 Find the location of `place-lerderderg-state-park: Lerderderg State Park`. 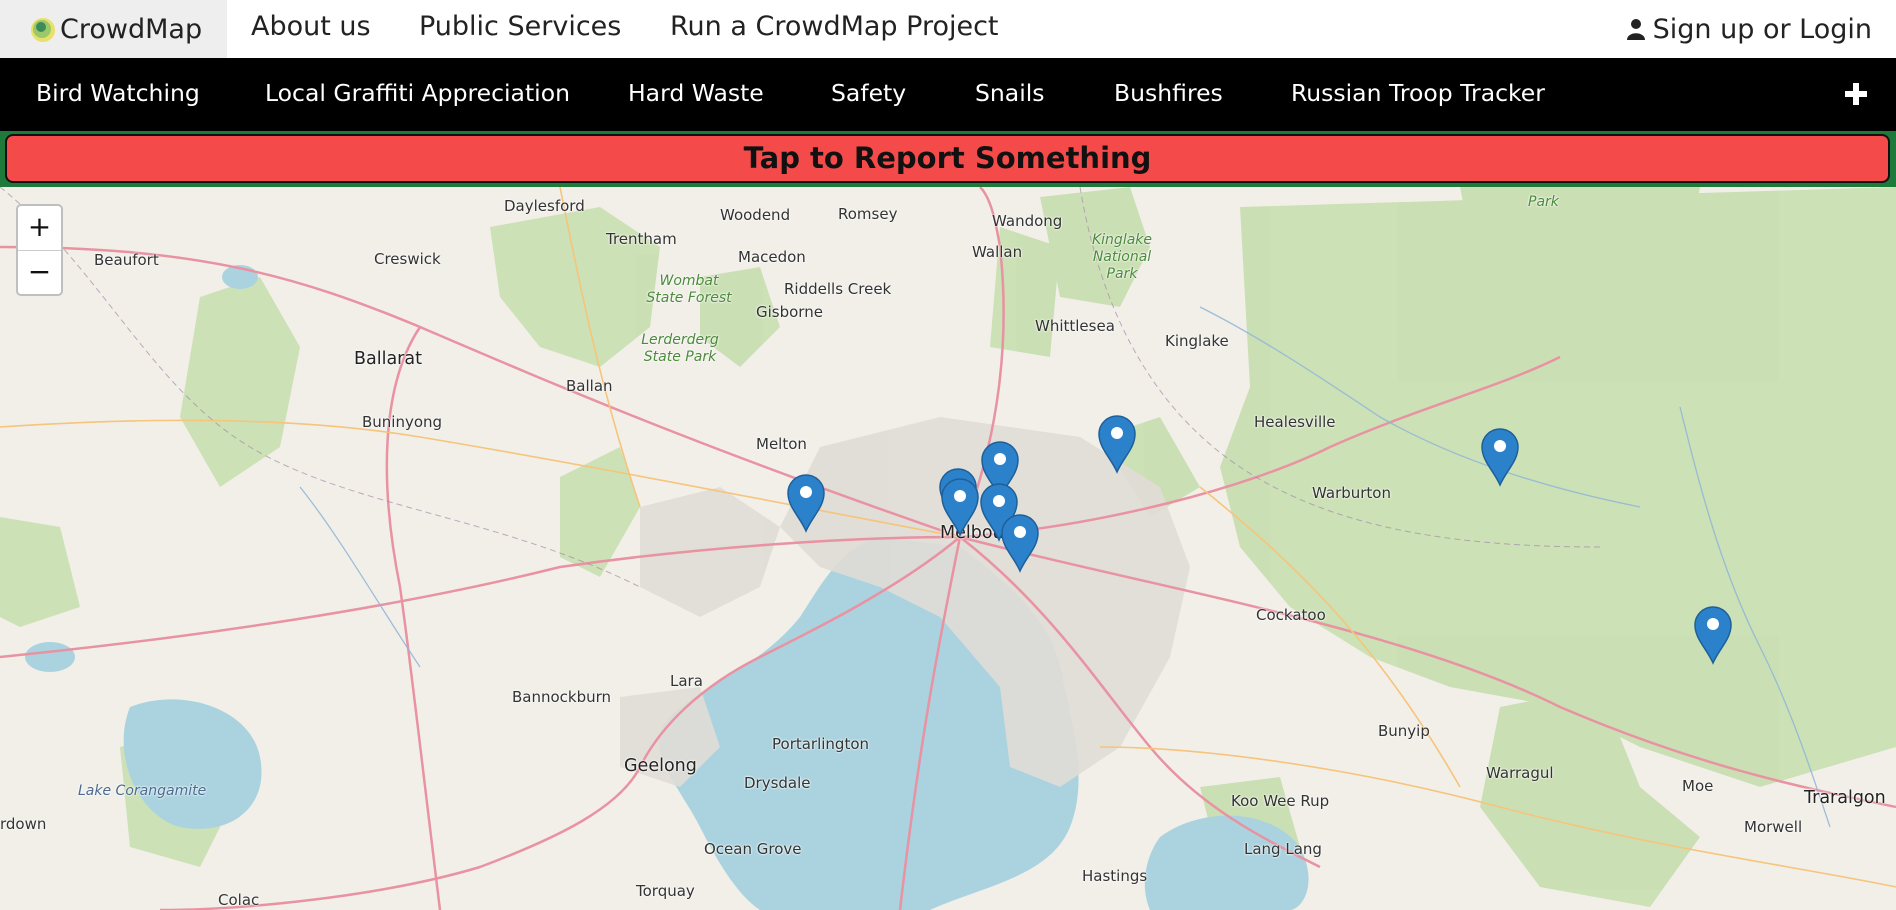

place-lerderderg-state-park: Lerderderg State Park is located at coordinates (680, 348).